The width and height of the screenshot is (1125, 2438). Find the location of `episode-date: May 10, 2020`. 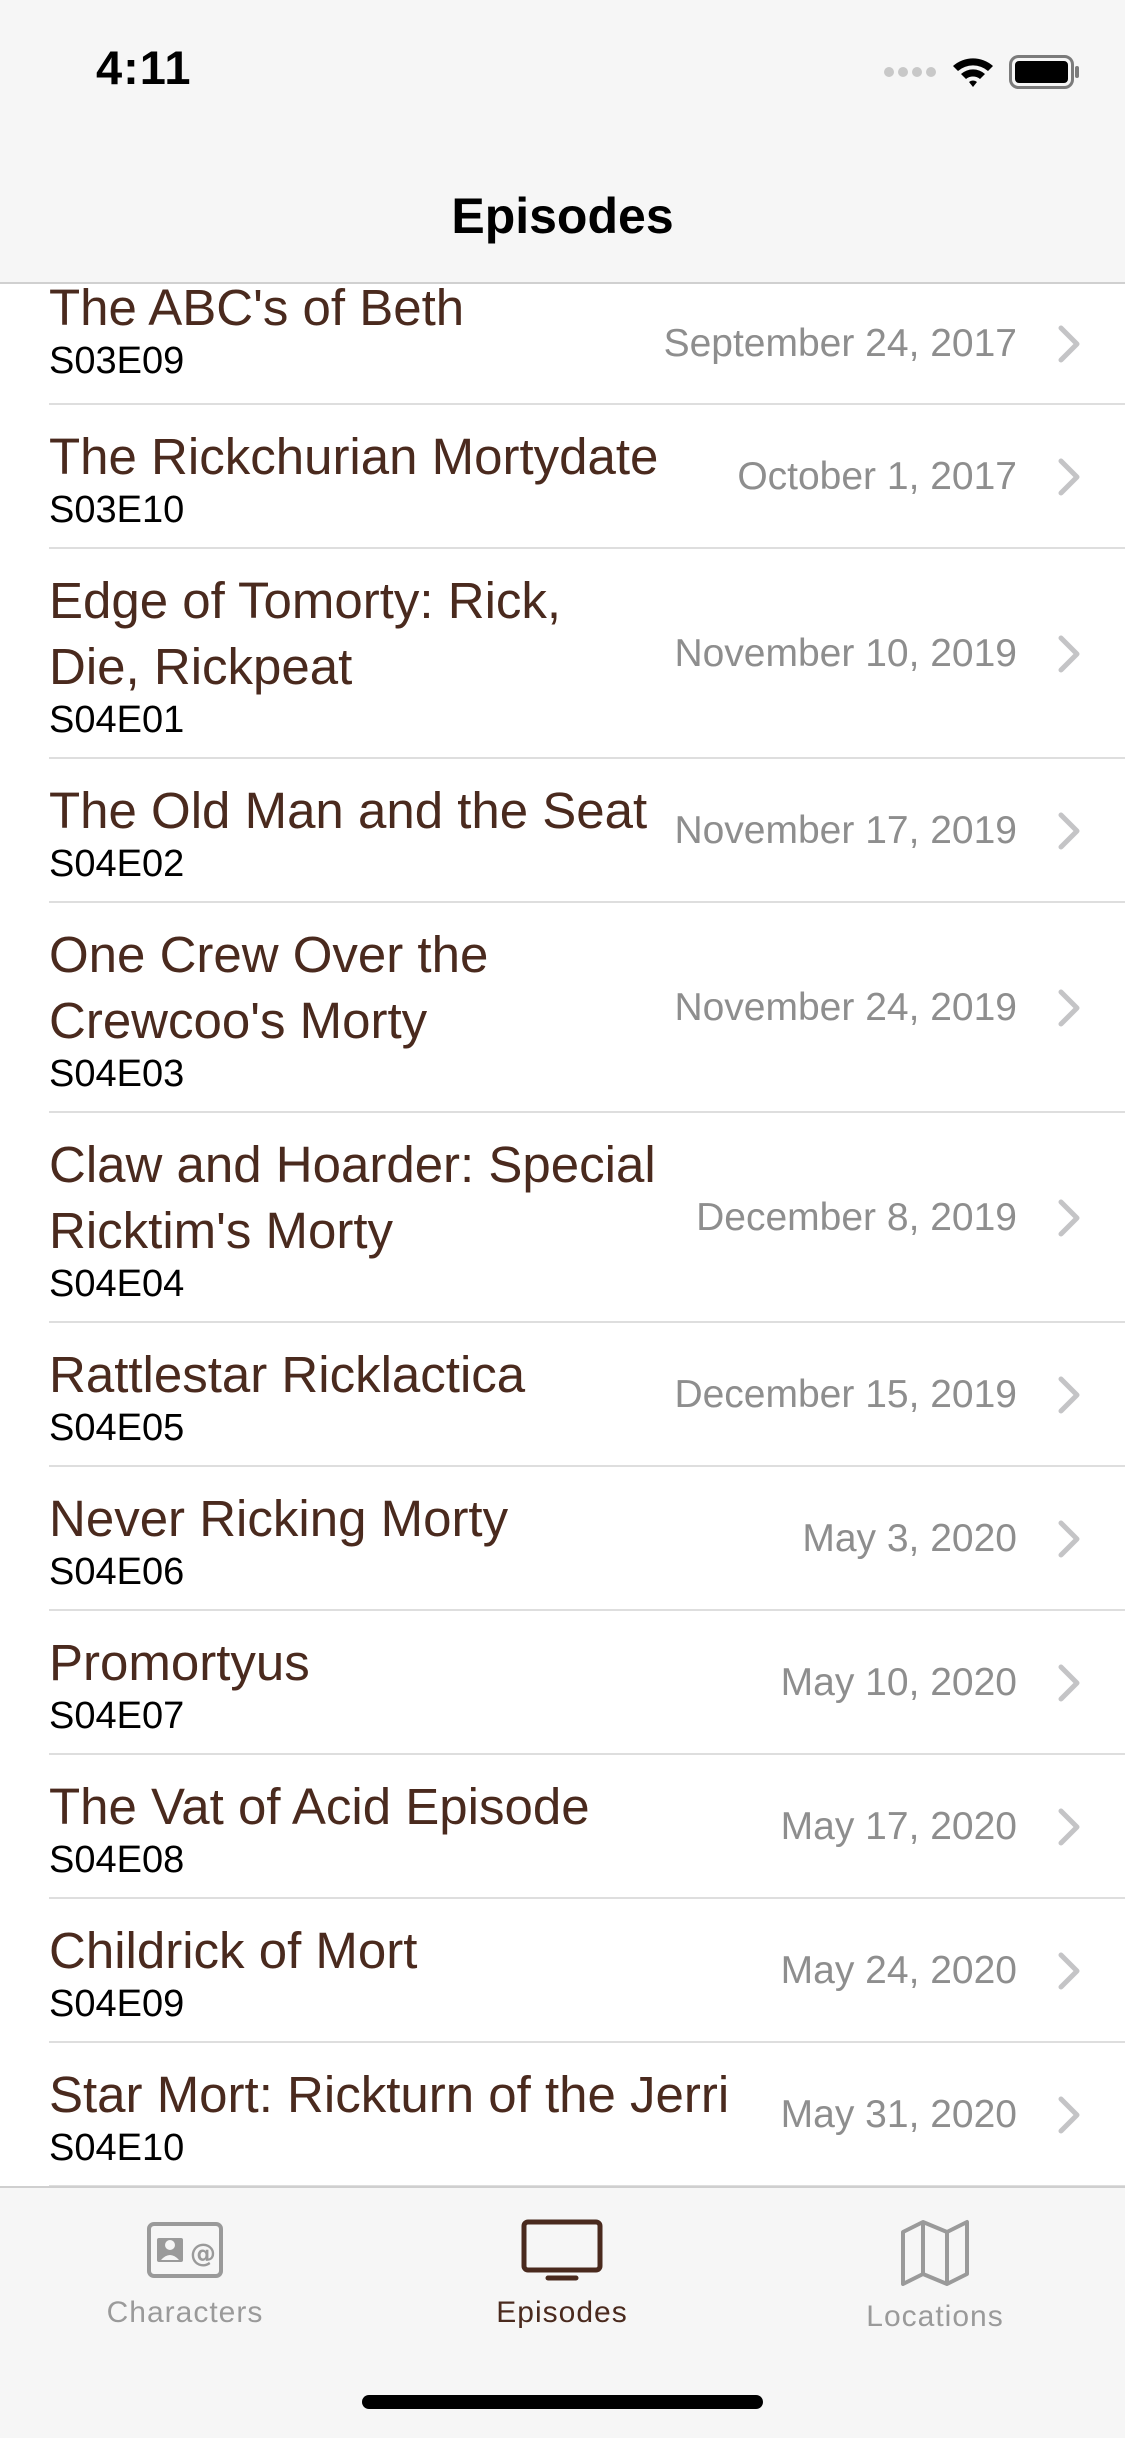

episode-date: May 10, 2020 is located at coordinates (898, 1682).